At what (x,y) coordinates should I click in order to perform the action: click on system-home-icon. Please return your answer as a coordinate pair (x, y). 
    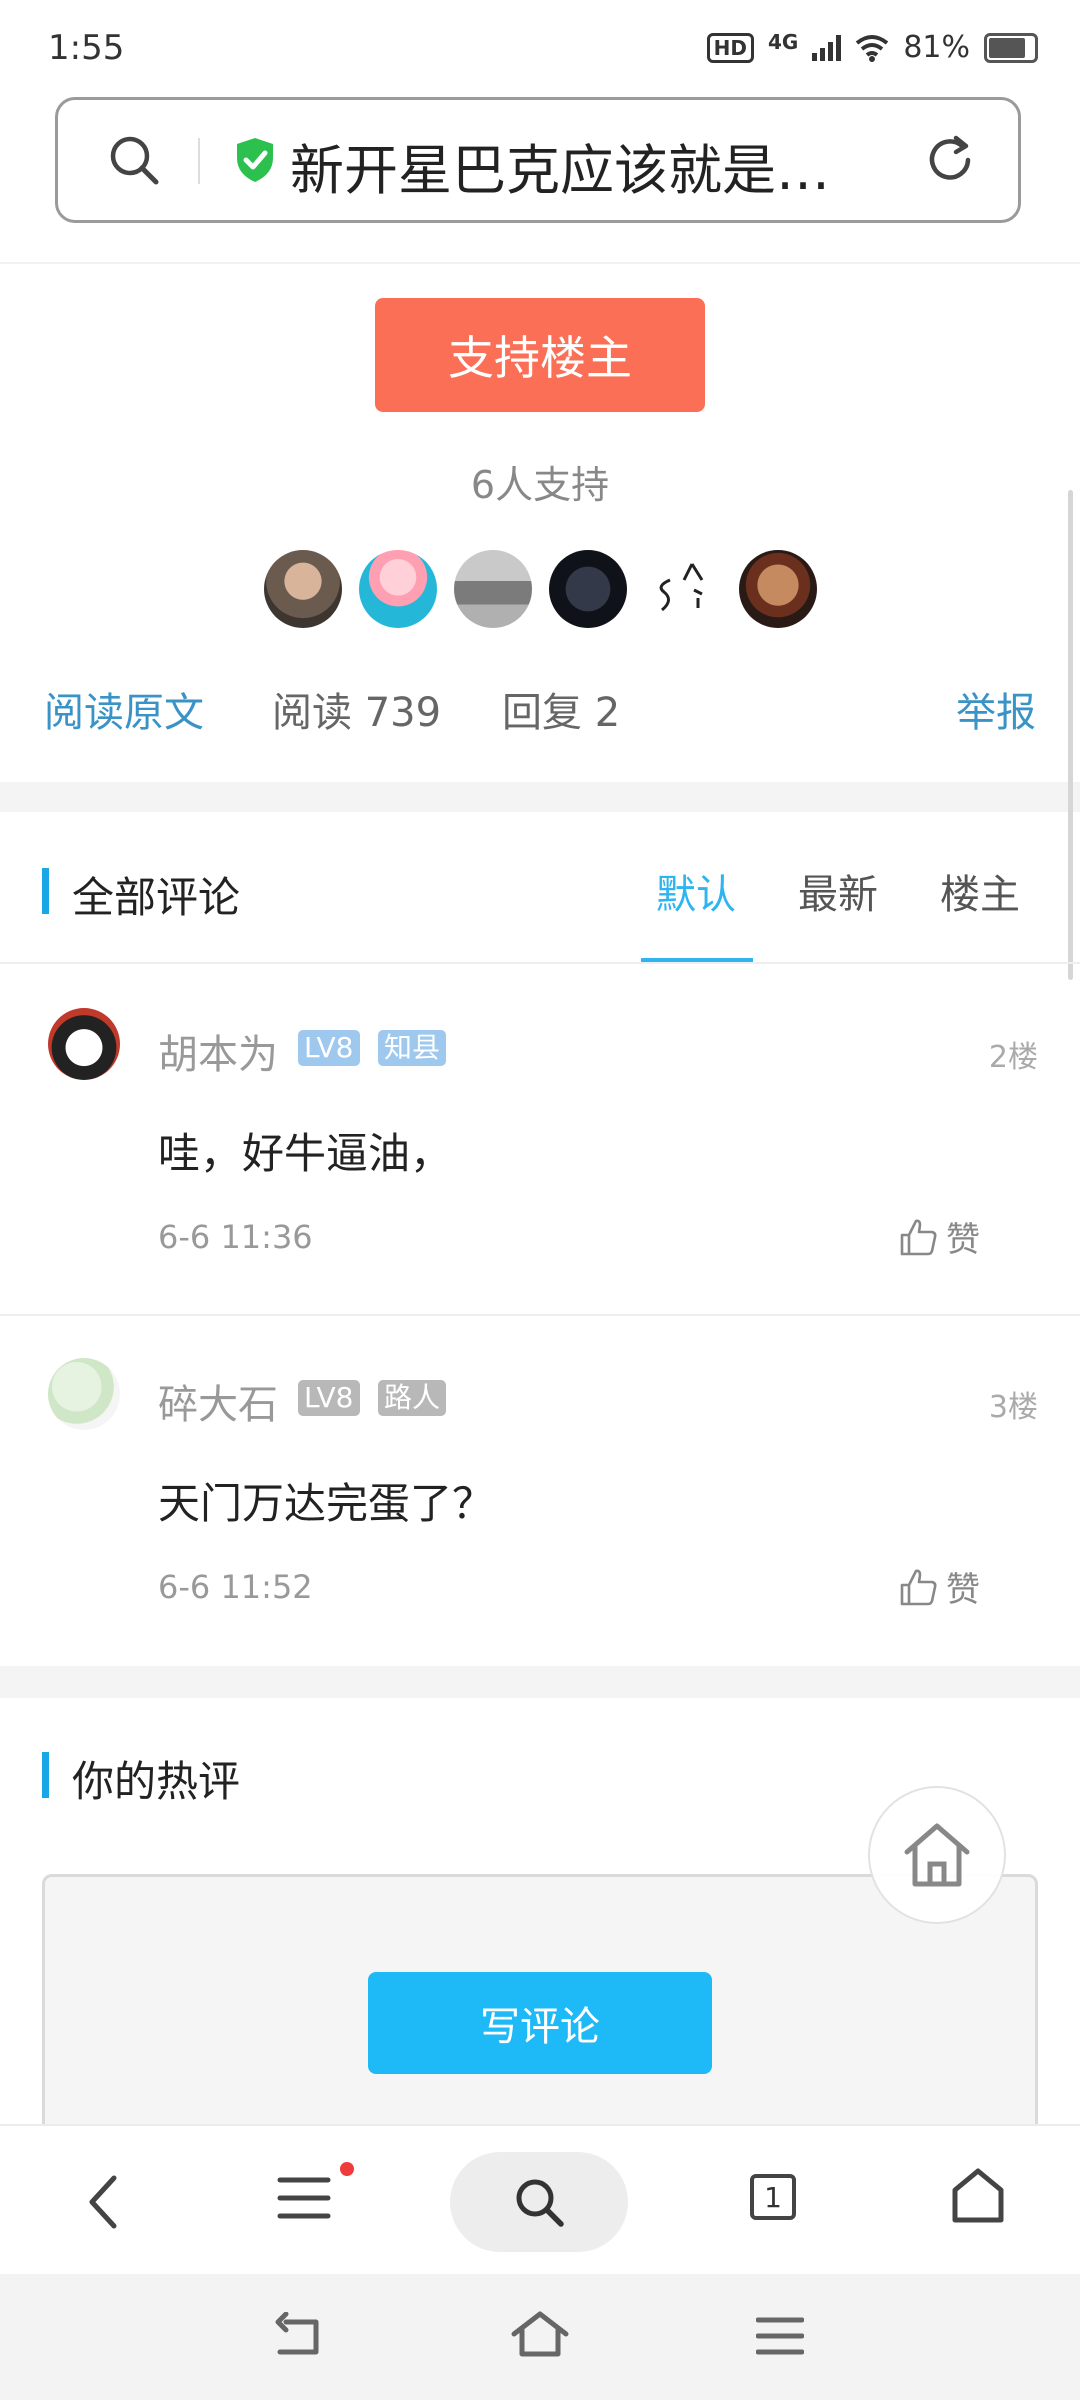
    Looking at the image, I should click on (540, 2335).